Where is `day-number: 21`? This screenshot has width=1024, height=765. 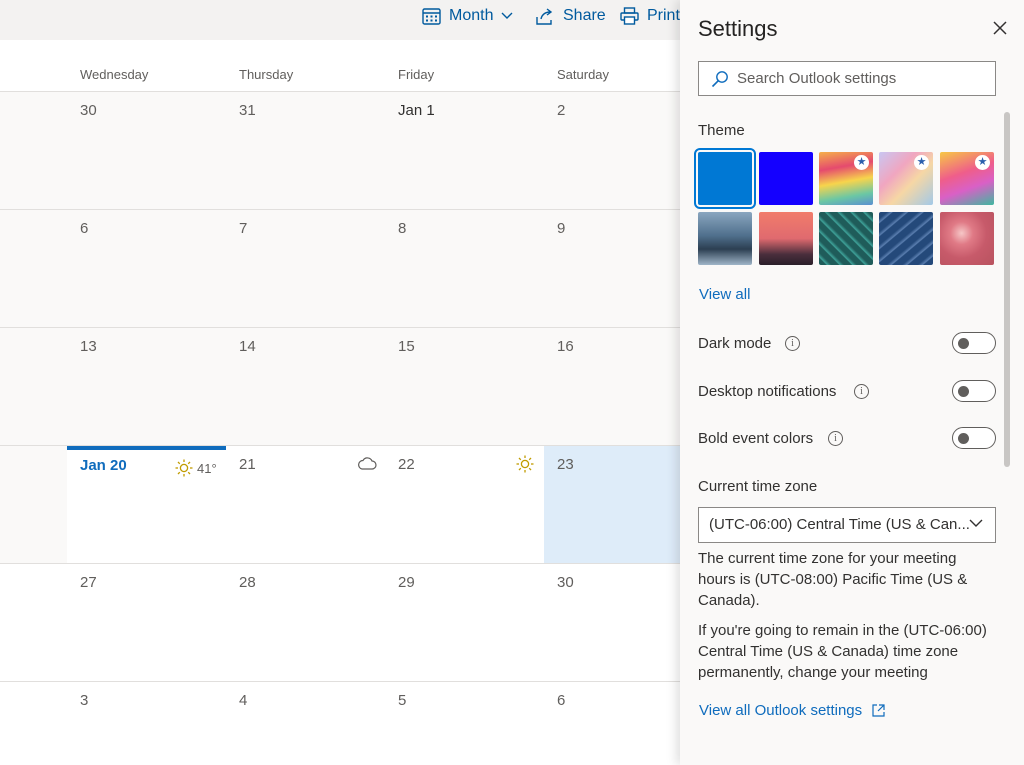
day-number: 21 is located at coordinates (247, 464).